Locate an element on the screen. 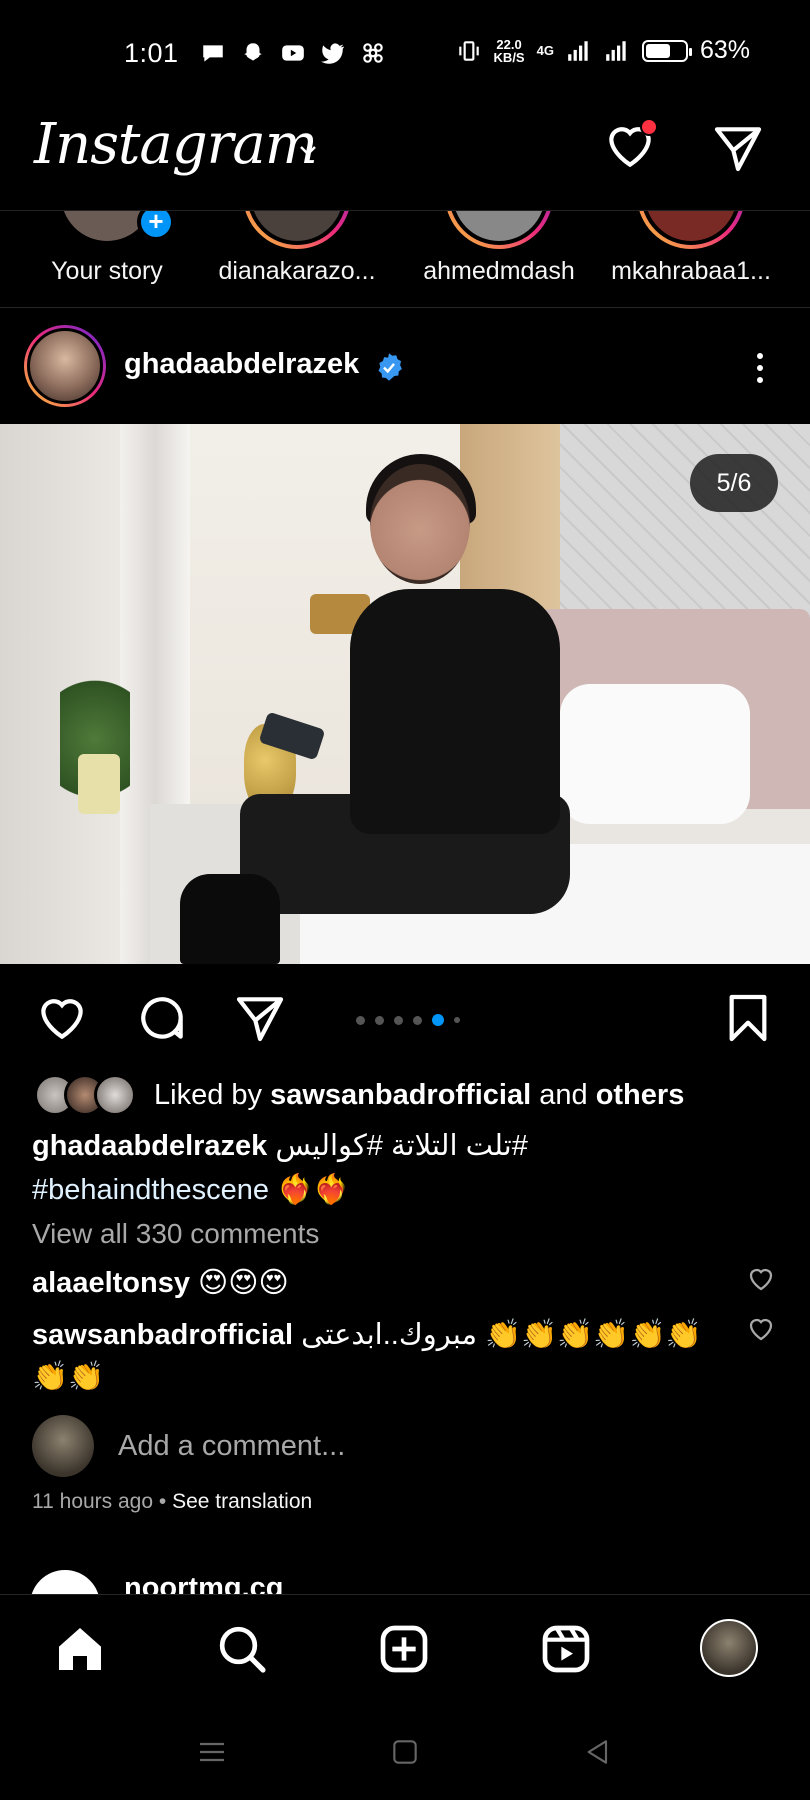  see-translation-link: See translation is located at coordinates (242, 1501).